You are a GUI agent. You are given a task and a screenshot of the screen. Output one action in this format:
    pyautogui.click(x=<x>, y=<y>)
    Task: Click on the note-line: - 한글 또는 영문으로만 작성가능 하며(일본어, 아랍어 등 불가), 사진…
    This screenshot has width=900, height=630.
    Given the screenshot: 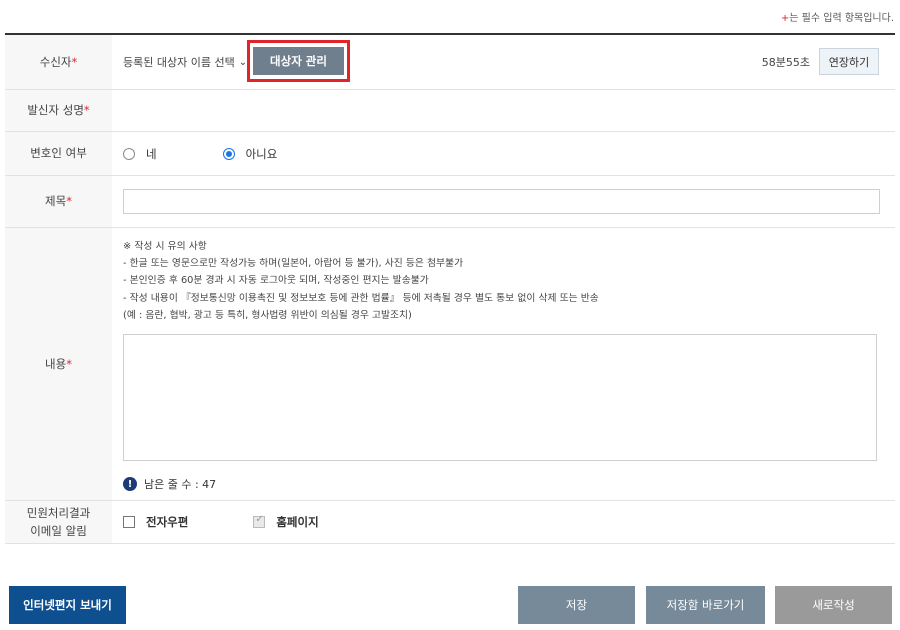 What is the action you would take?
    pyautogui.click(x=293, y=264)
    